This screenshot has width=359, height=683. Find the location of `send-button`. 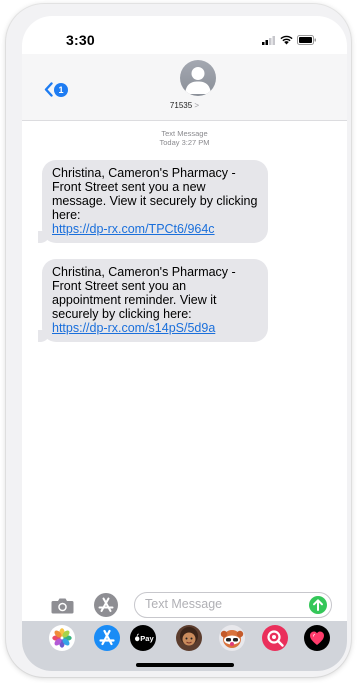

send-button is located at coordinates (318, 605).